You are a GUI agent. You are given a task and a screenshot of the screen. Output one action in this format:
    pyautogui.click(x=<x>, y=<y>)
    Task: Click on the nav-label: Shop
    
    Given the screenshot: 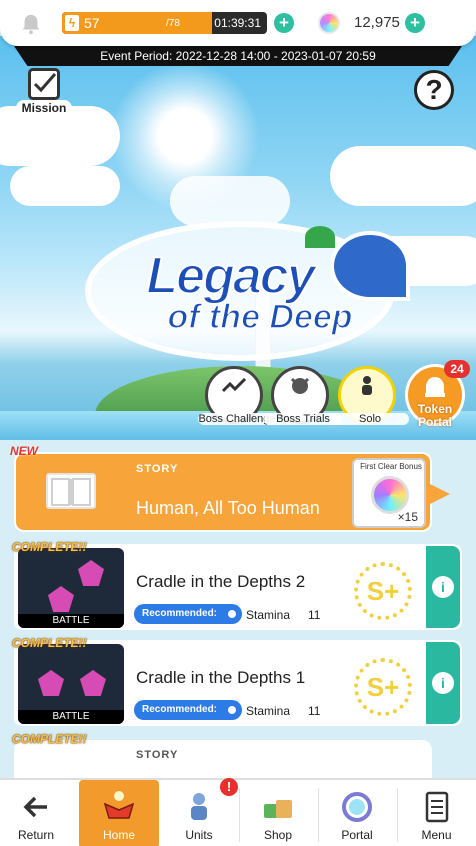 What is the action you would take?
    pyautogui.click(x=278, y=835)
    